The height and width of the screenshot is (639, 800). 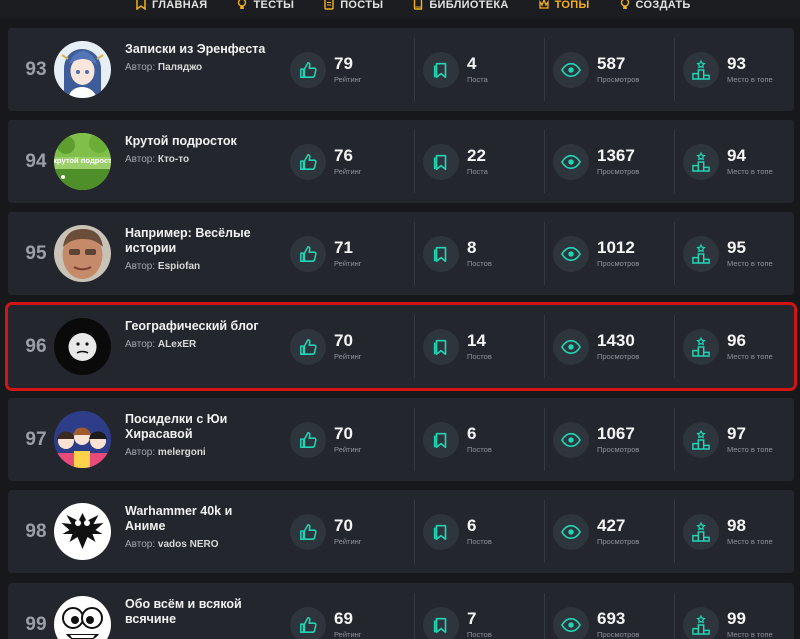 What do you see at coordinates (611, 525) in the screenshot?
I see `views-value: 427` at bounding box center [611, 525].